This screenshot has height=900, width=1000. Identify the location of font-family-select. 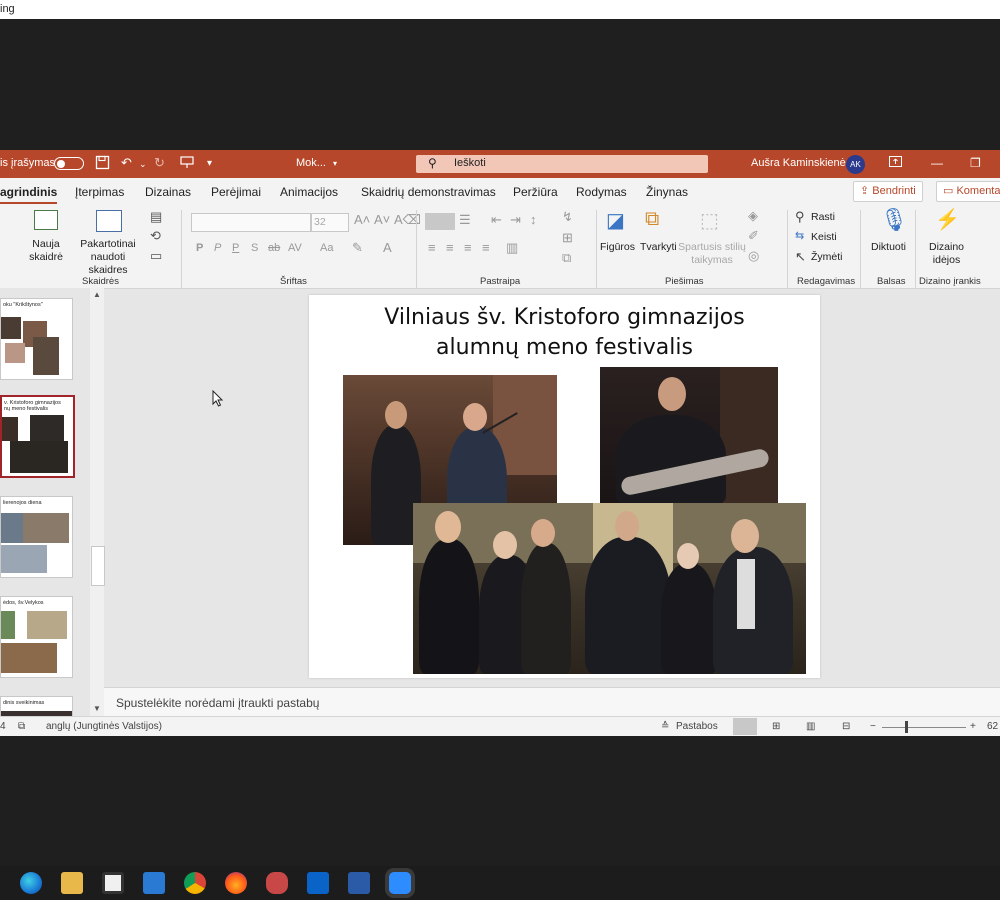
(251, 222).